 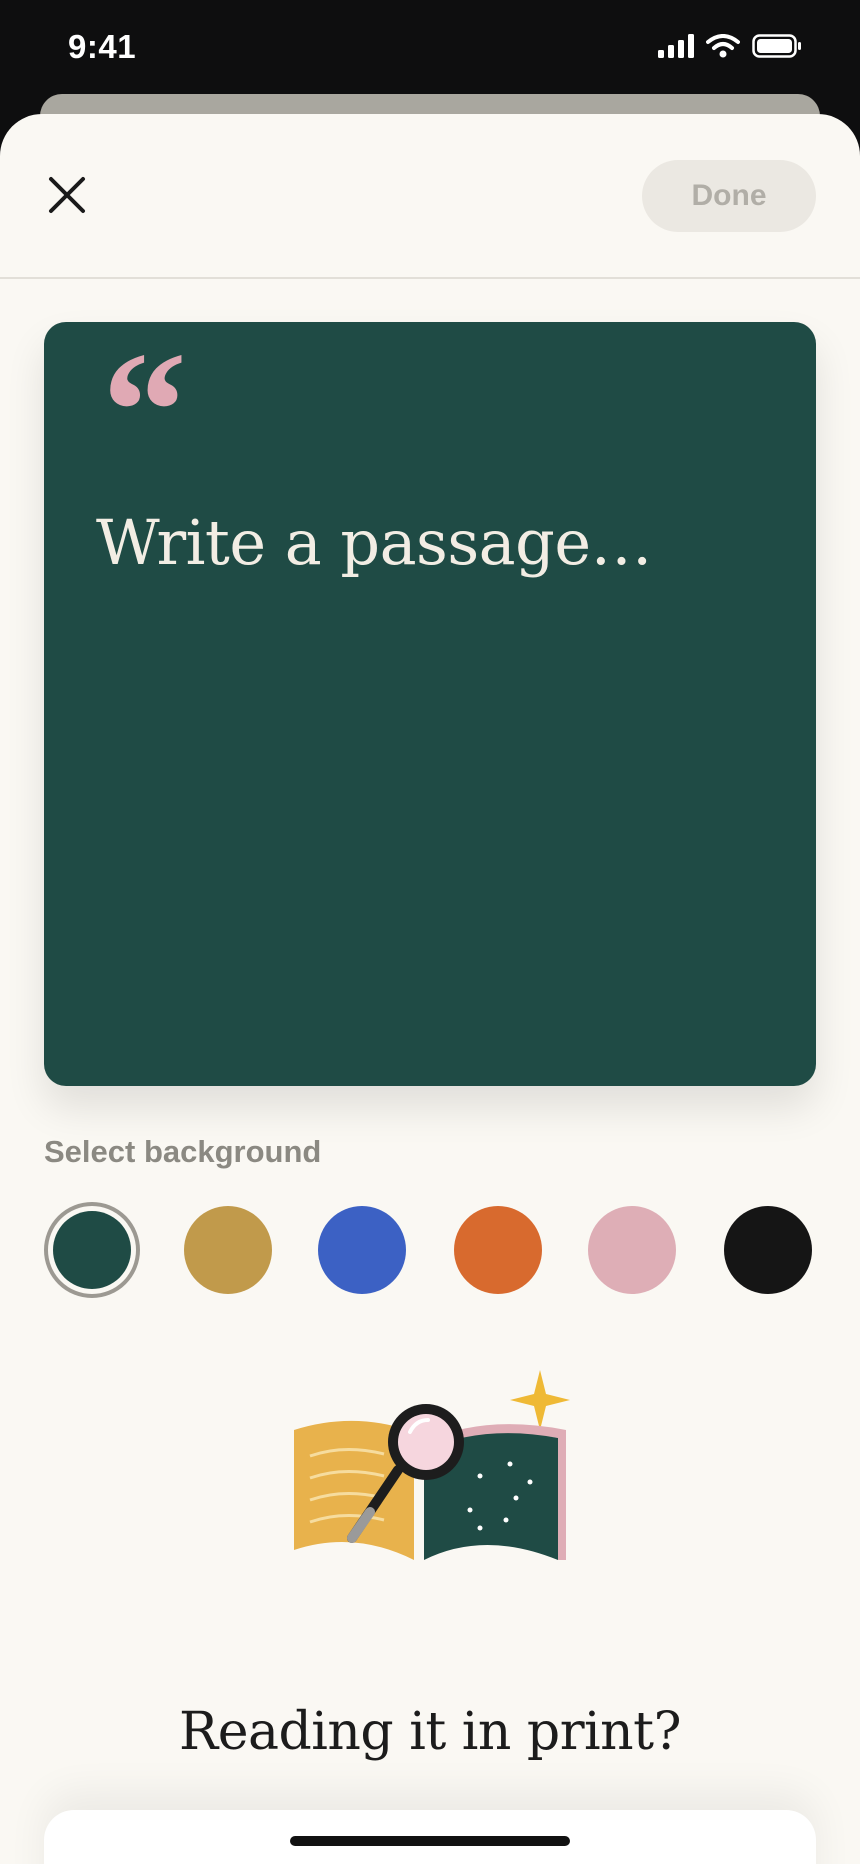 What do you see at coordinates (362, 1250) in the screenshot?
I see `swatch-blue` at bounding box center [362, 1250].